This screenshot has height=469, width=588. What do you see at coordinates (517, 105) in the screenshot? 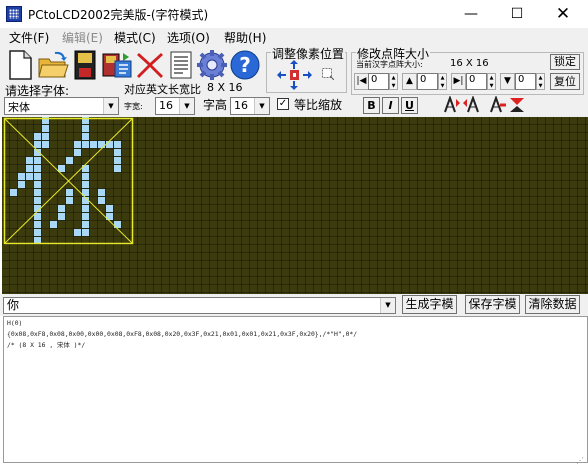
I see `flip-horizontal-icon` at bounding box center [517, 105].